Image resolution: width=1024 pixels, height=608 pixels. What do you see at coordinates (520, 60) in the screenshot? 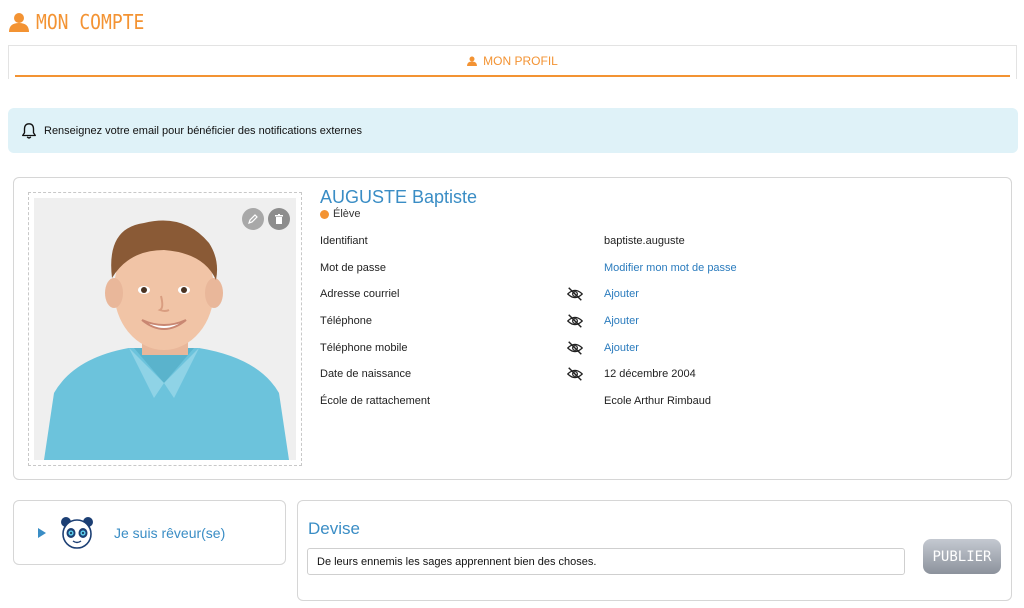
I see `tab-label: MON PROFIL` at bounding box center [520, 60].